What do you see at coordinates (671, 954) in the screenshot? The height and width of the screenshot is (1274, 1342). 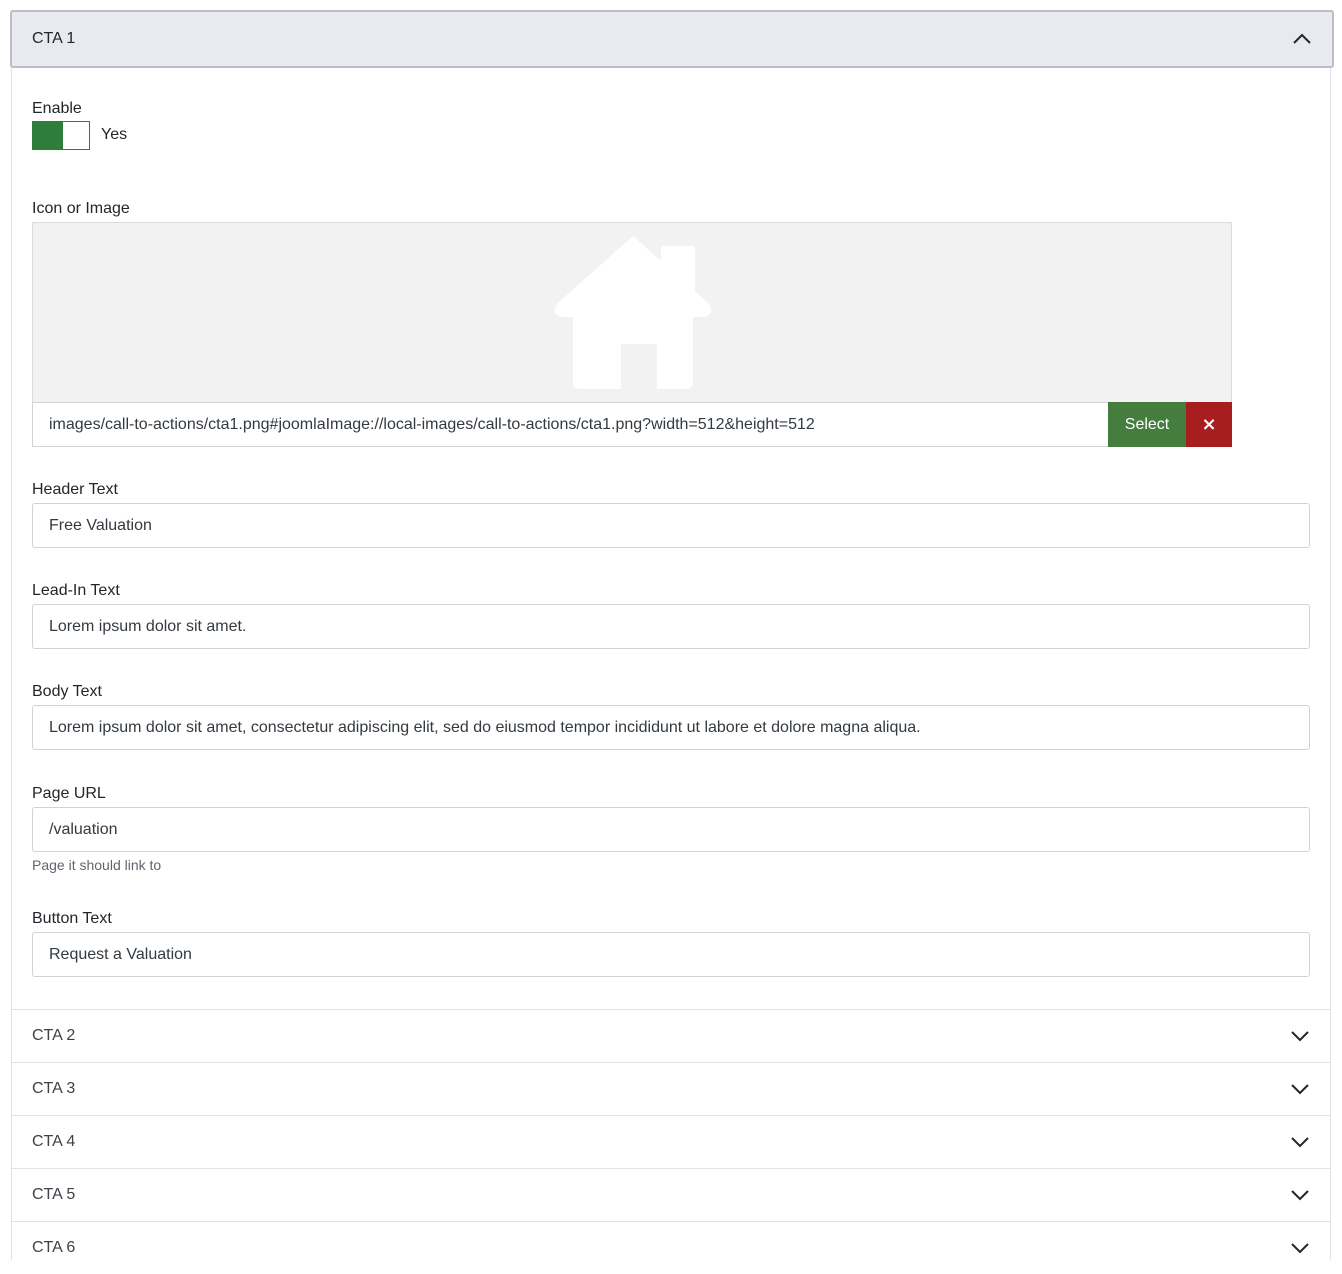 I see `button-text-input: Request a Valuation` at bounding box center [671, 954].